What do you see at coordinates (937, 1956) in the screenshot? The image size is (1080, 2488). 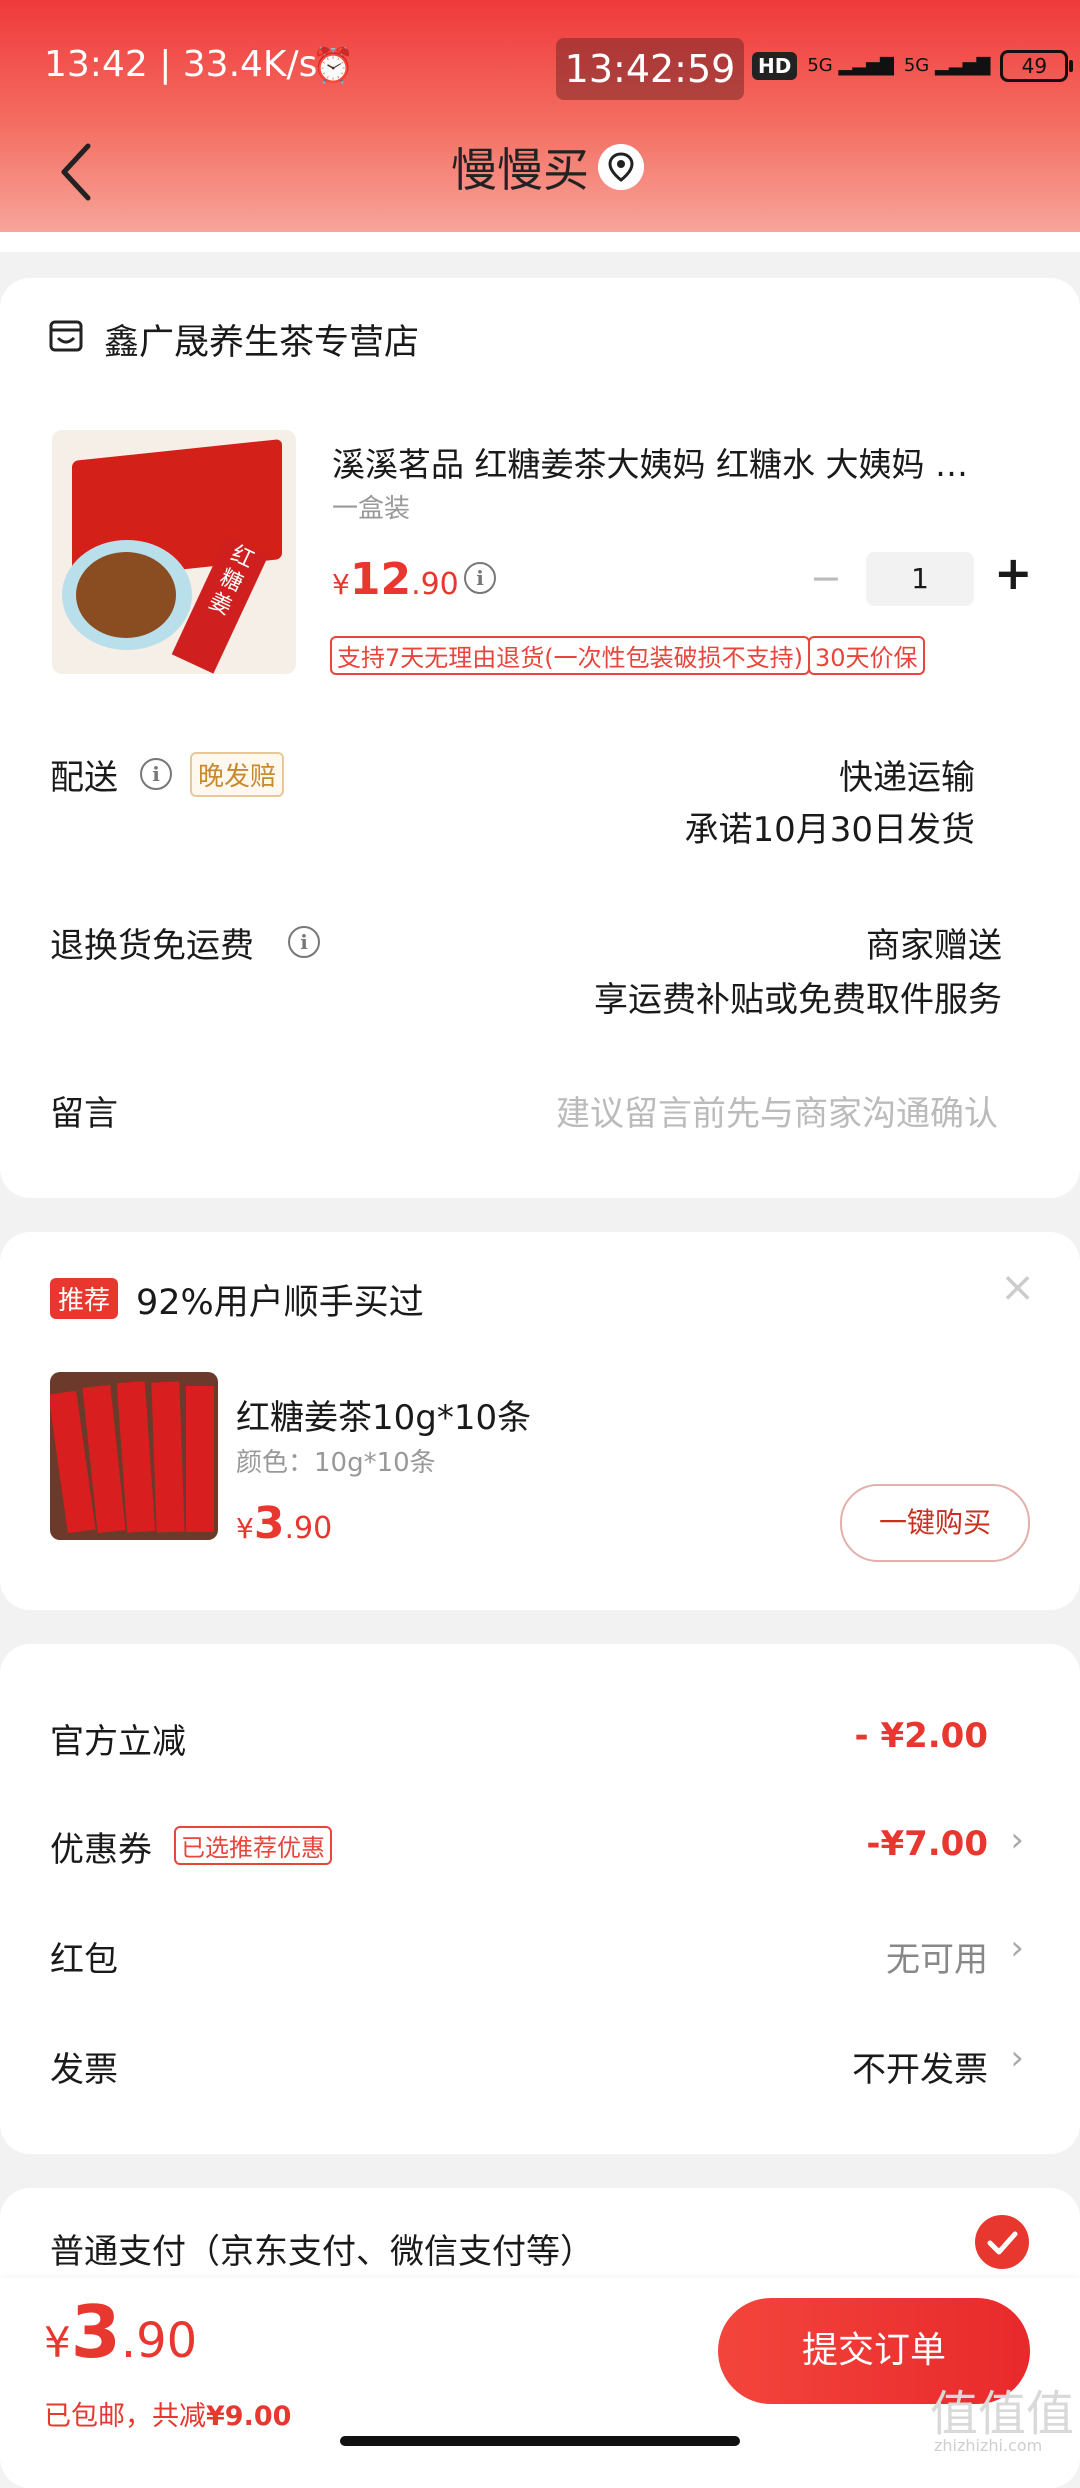 I see `redpacket-value: 无可用` at bounding box center [937, 1956].